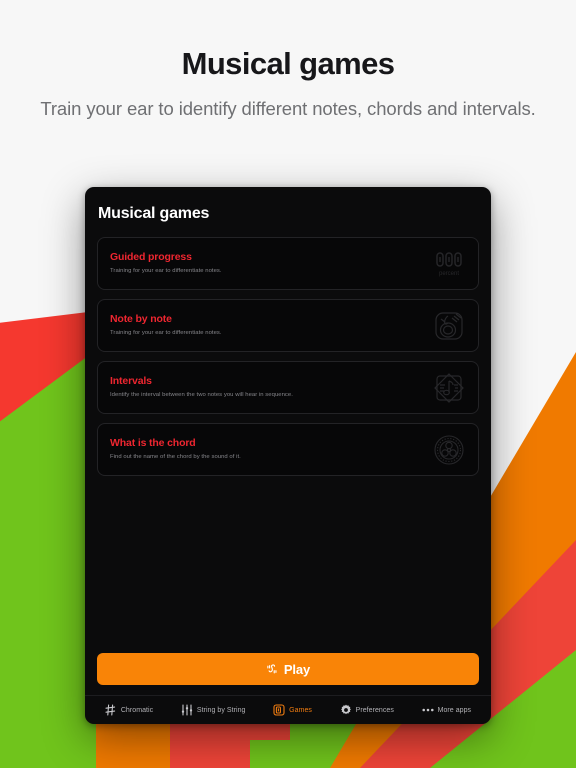 Image resolution: width=576 pixels, height=768 pixels. I want to click on card-title: Guided progress, so click(151, 257).